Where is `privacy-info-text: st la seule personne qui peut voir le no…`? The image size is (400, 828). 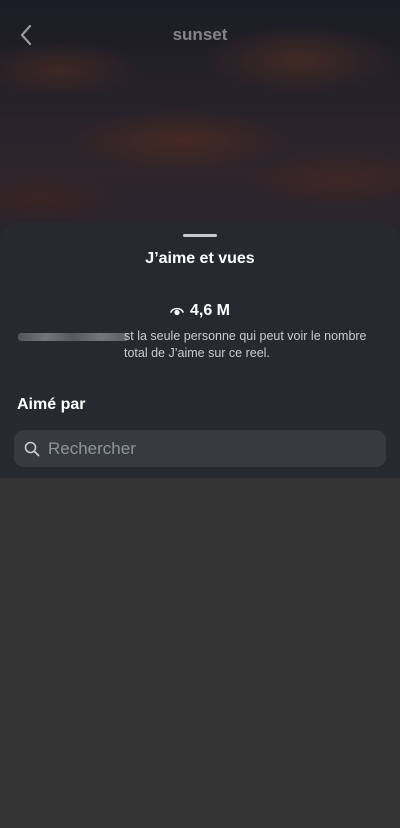 privacy-info-text: st la seule personne qui peut voir le no… is located at coordinates (245, 344).